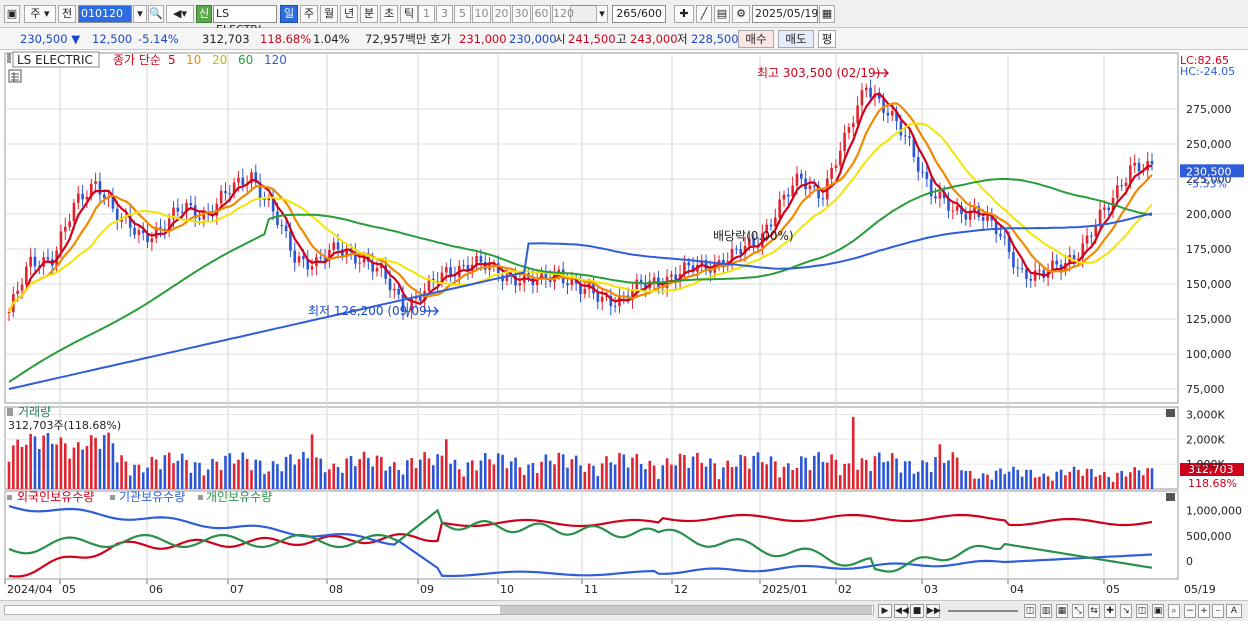 This screenshot has height=621, width=1248. Describe the element at coordinates (885, 611) in the screenshot. I see `scroll-right-icon: ▶` at that location.